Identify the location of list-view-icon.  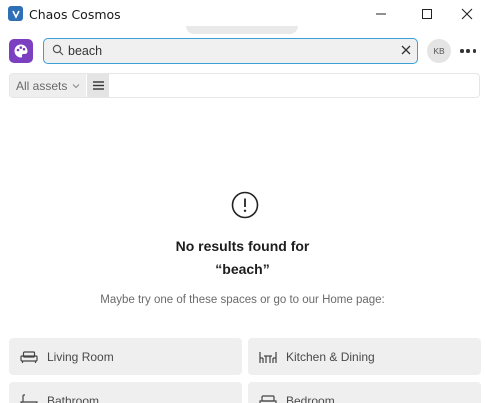
(98, 85).